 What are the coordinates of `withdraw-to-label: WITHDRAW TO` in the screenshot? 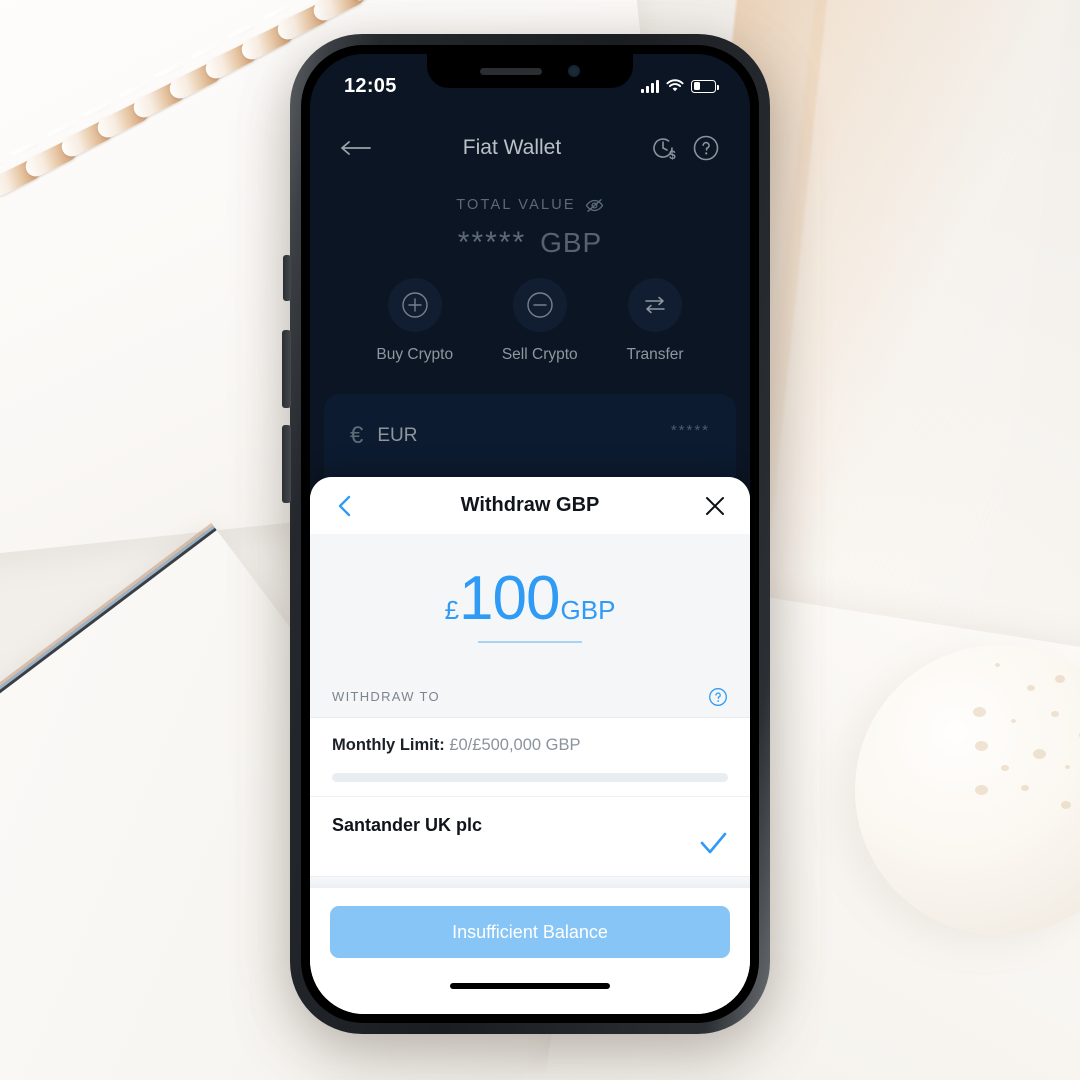 It's located at (386, 696).